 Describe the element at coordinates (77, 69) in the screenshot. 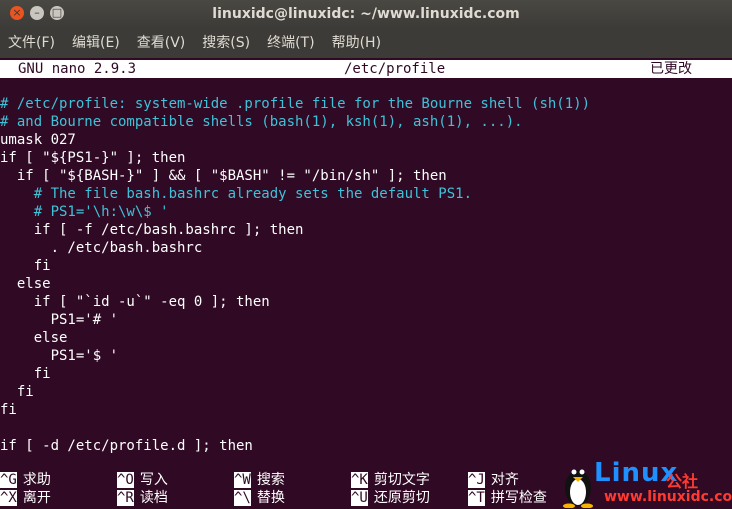

I see `nano-version: GNU nano 2.9.3` at that location.